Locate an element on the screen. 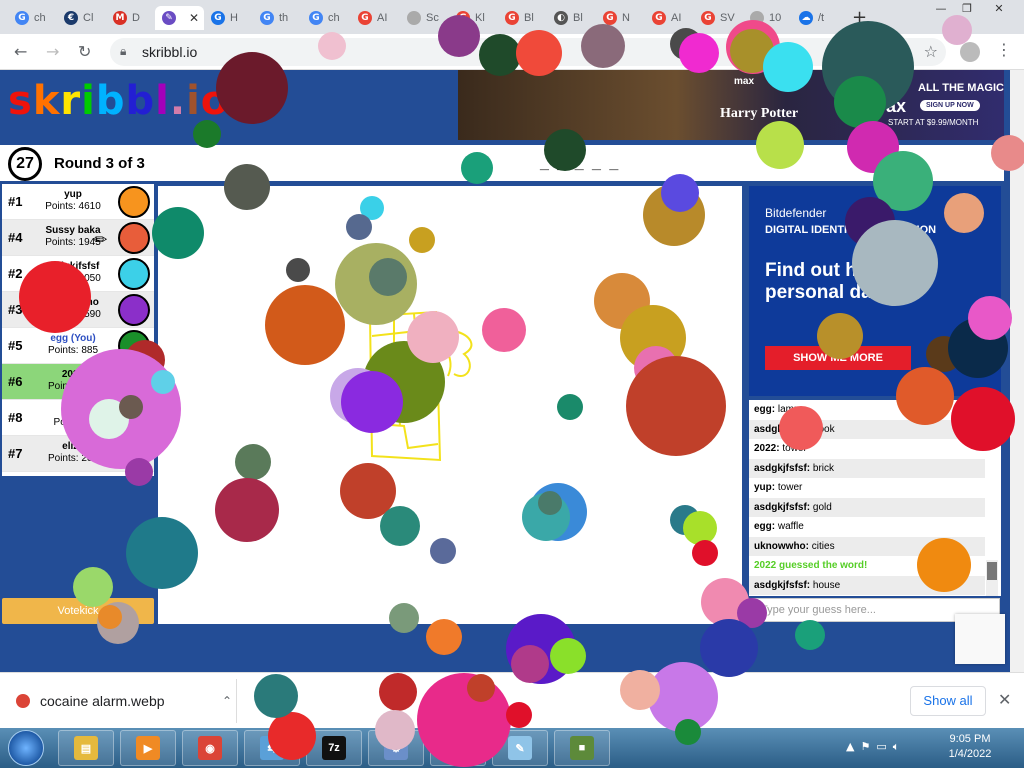 The width and height of the screenshot is (1024, 768). browser-tab: Gth is located at coordinates (277, 18).